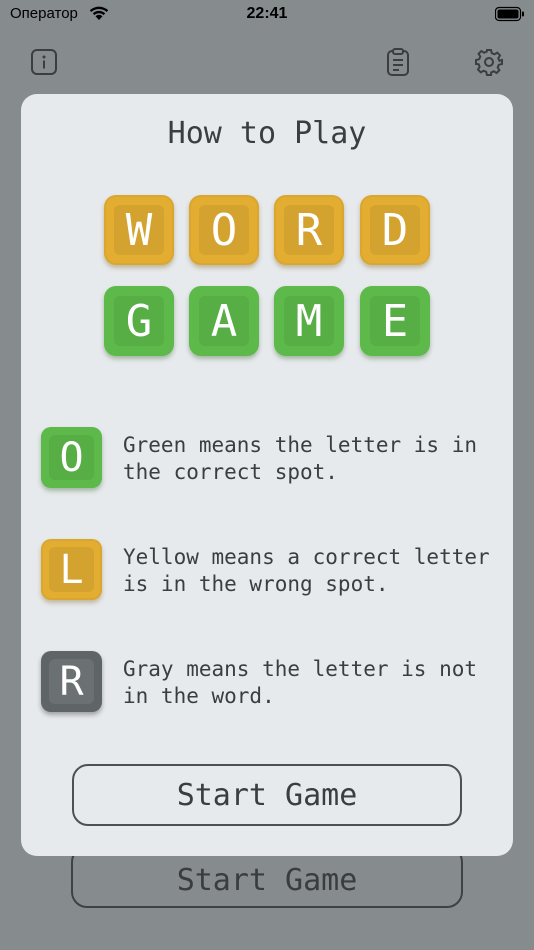 This screenshot has width=534, height=950. Describe the element at coordinates (398, 62) in the screenshot. I see `clipboard-icon` at that location.